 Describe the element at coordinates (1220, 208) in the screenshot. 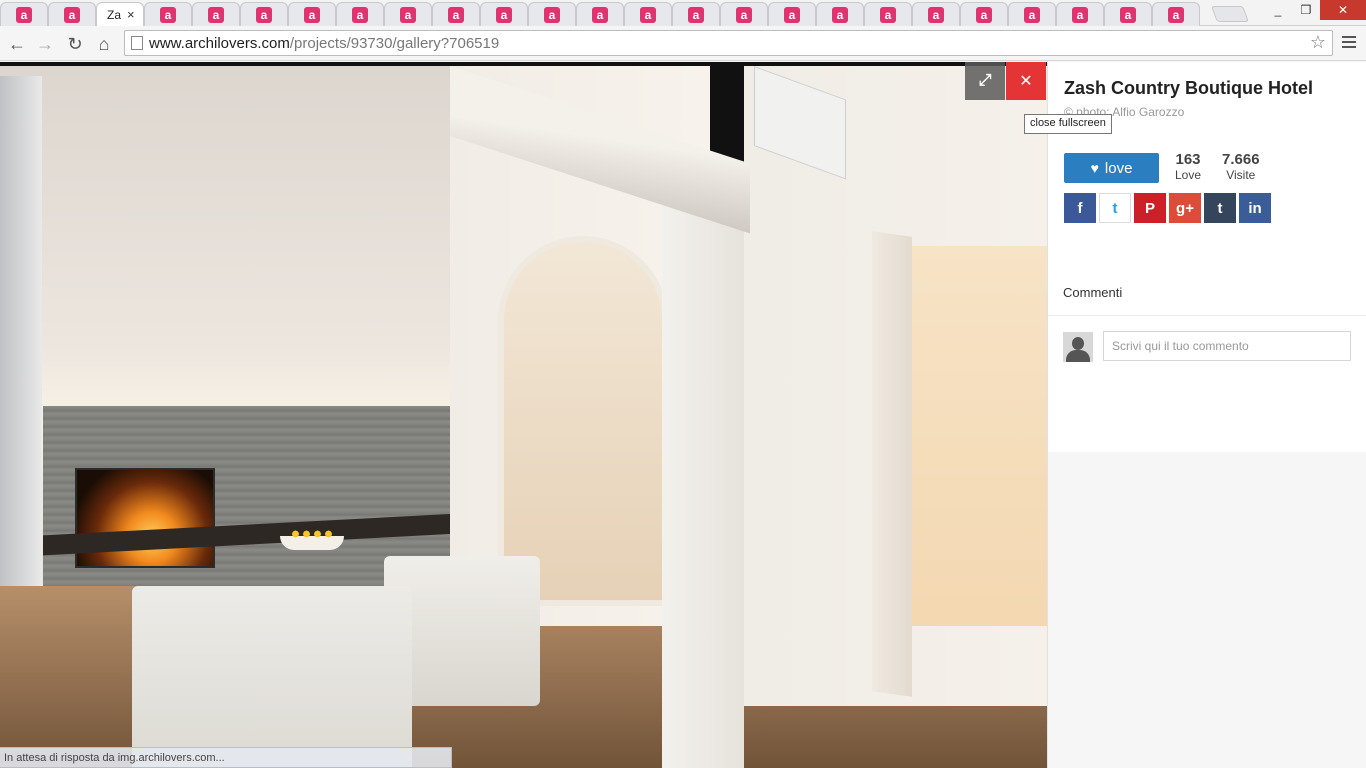

I see `tumblr-share-icon: t` at that location.